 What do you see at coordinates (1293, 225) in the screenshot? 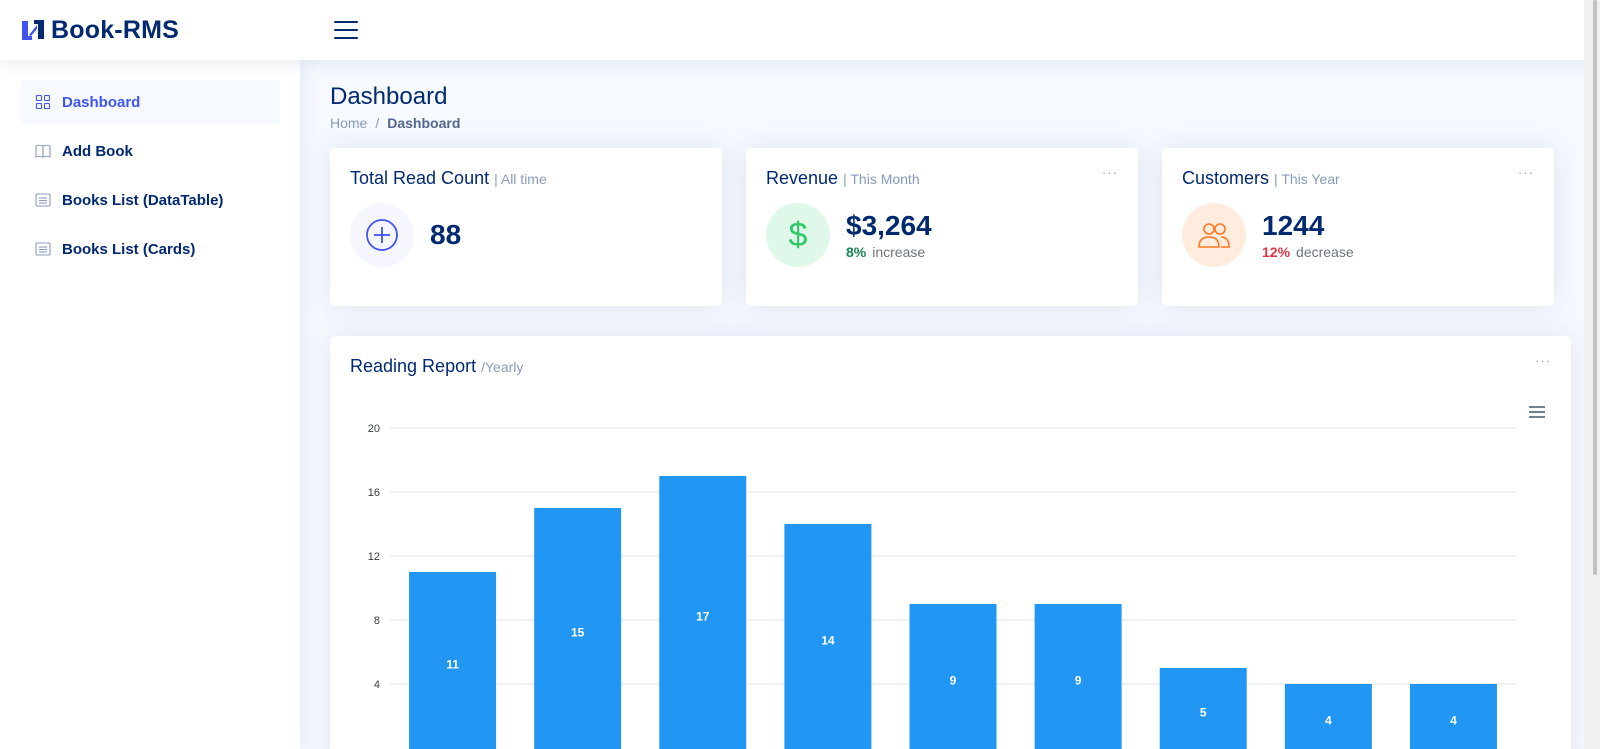
I see `card-value: 1244` at bounding box center [1293, 225].